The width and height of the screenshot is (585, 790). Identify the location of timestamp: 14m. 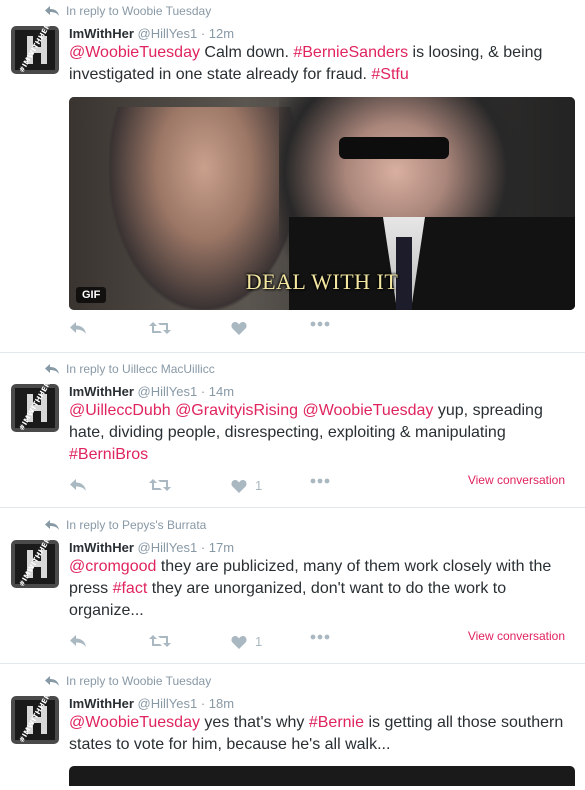
(221, 391).